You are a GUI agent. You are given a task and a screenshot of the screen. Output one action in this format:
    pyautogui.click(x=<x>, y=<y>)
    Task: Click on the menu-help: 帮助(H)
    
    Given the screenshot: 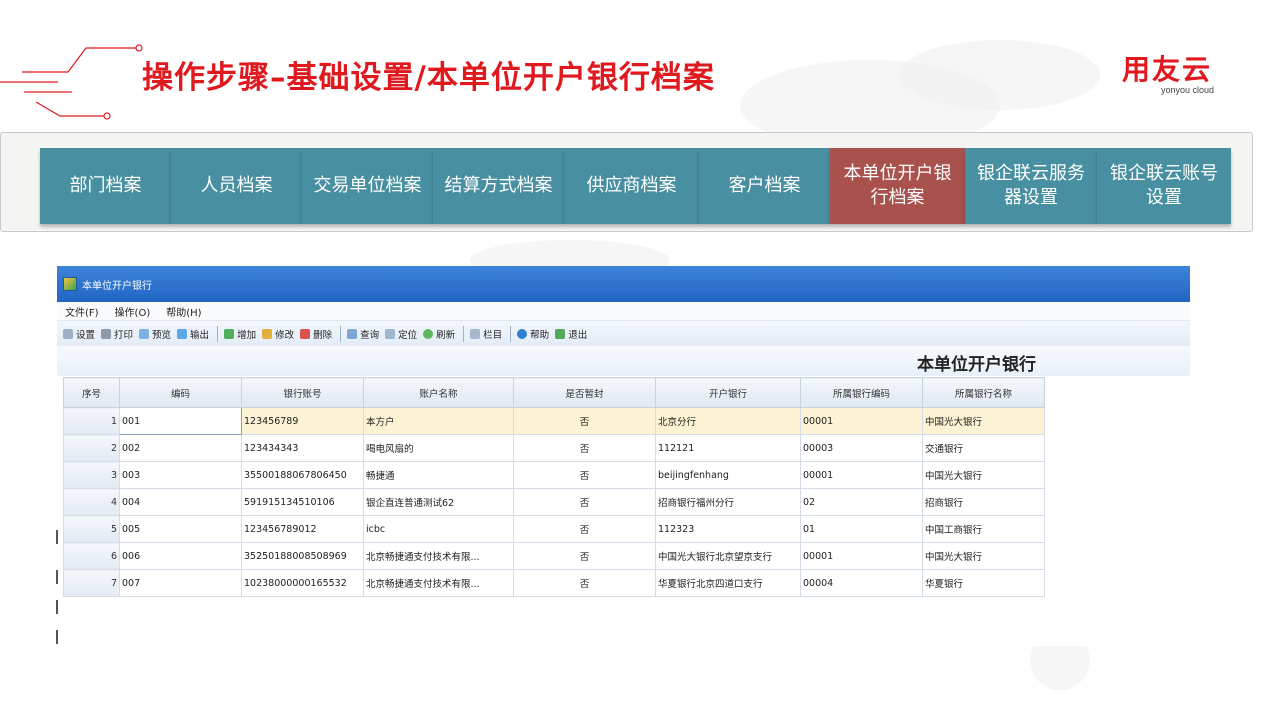 What is the action you would take?
    pyautogui.click(x=183, y=311)
    